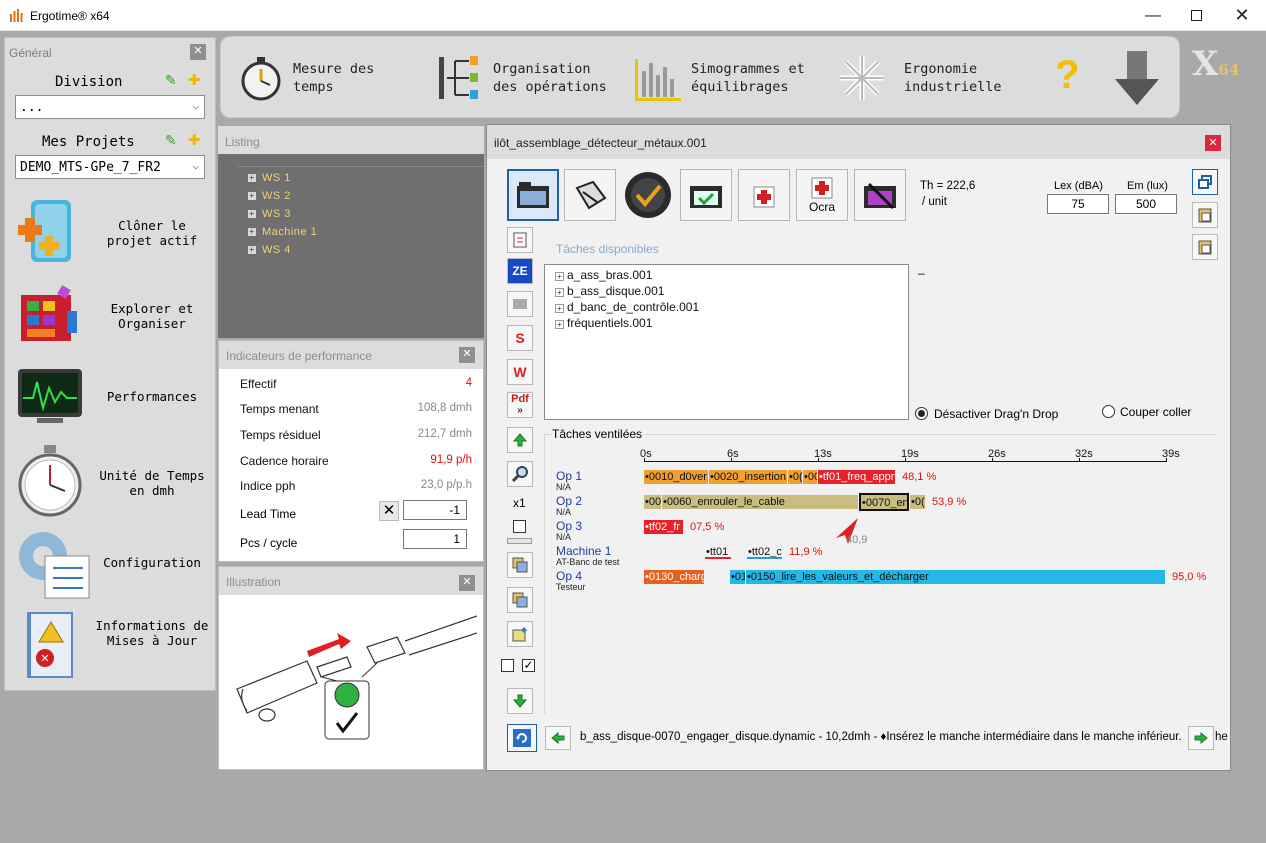  Describe the element at coordinates (627, 307) in the screenshot. I see `tree-node: + d_banc_de_contrôle.001` at that location.